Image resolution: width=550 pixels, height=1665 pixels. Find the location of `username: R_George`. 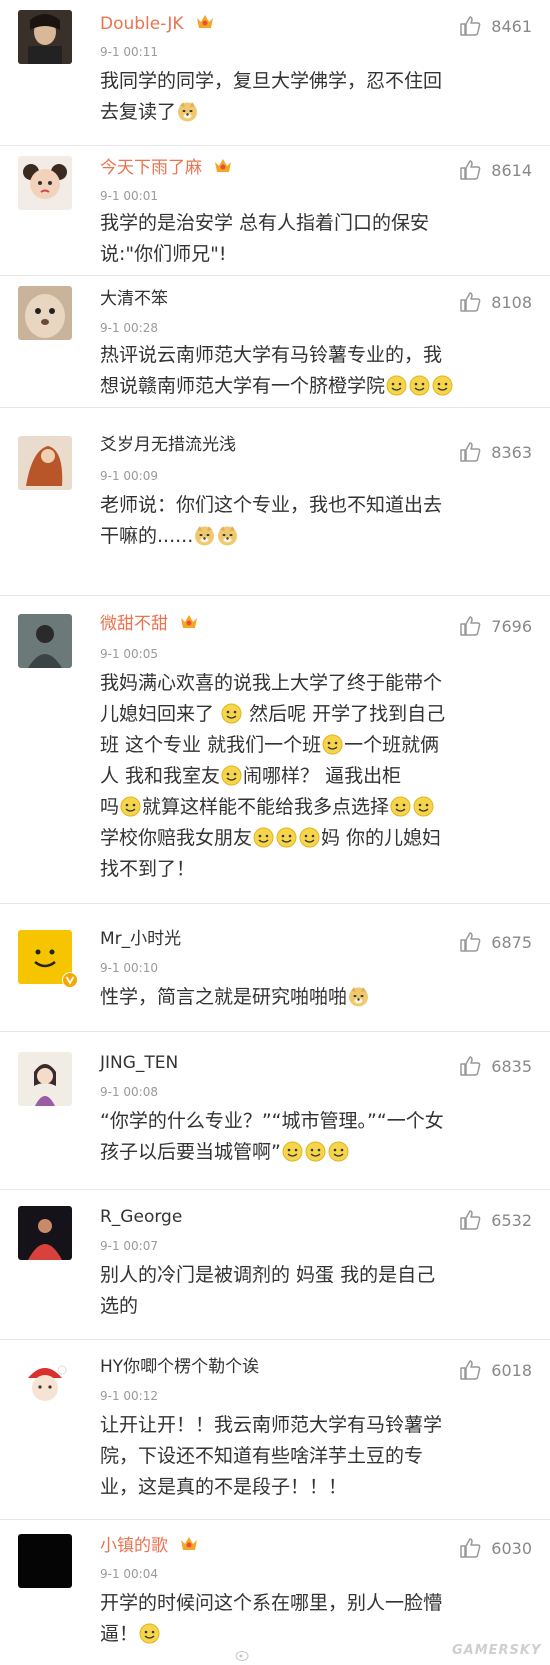

username: R_George is located at coordinates (141, 1217).